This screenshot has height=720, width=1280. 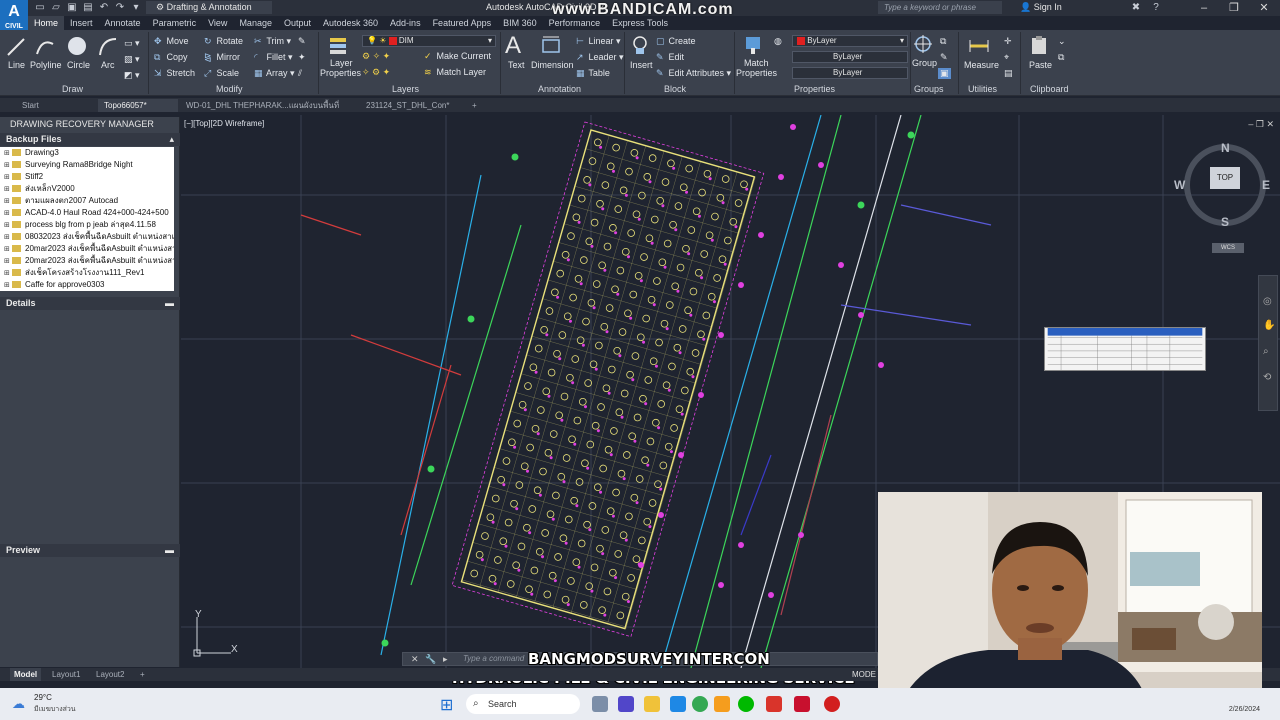 I want to click on linetype-dropdown: ByLayer, so click(x=850, y=57).